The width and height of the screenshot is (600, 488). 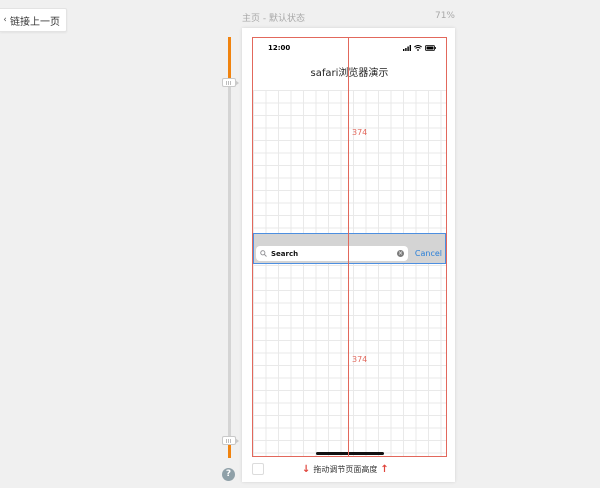 I want to click on page-title: 主页 - 默认状态, so click(x=273, y=19).